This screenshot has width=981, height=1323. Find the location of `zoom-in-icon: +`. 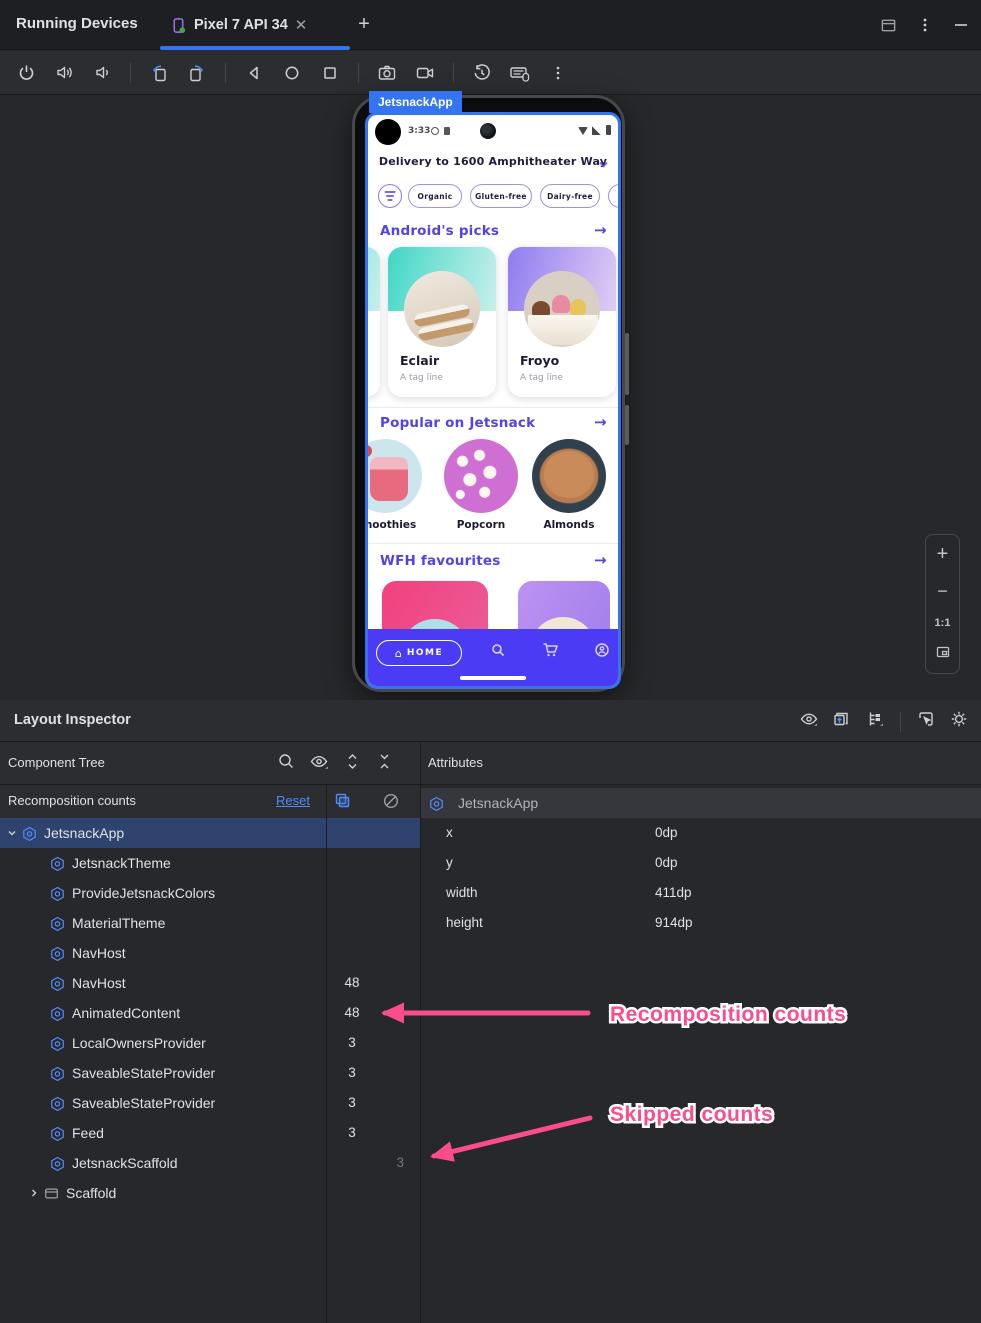

zoom-in-icon: + is located at coordinates (943, 554).